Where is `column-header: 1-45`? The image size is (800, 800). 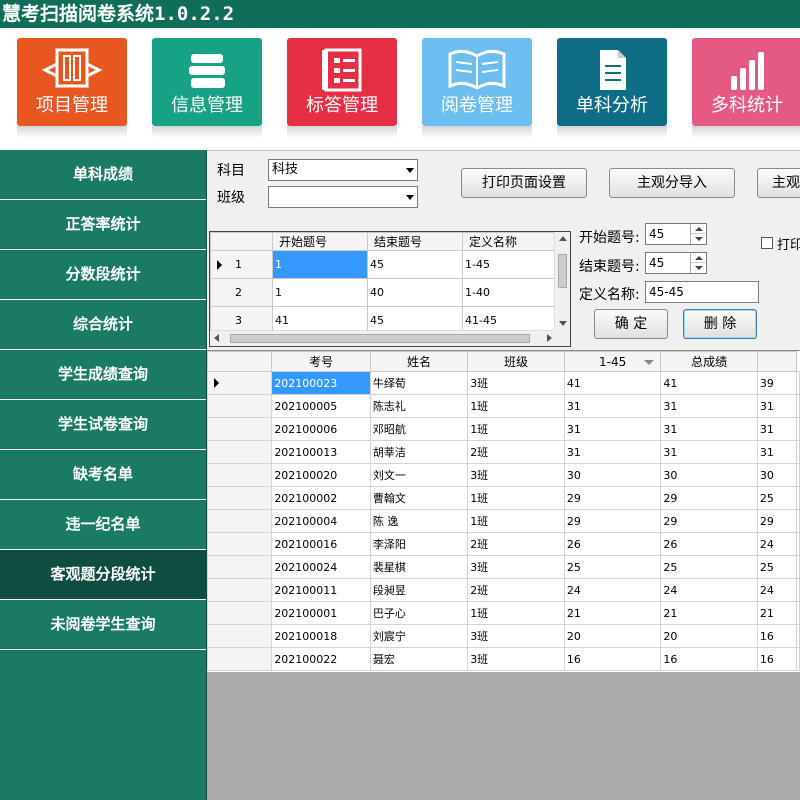
column-header: 1-45 is located at coordinates (612, 361).